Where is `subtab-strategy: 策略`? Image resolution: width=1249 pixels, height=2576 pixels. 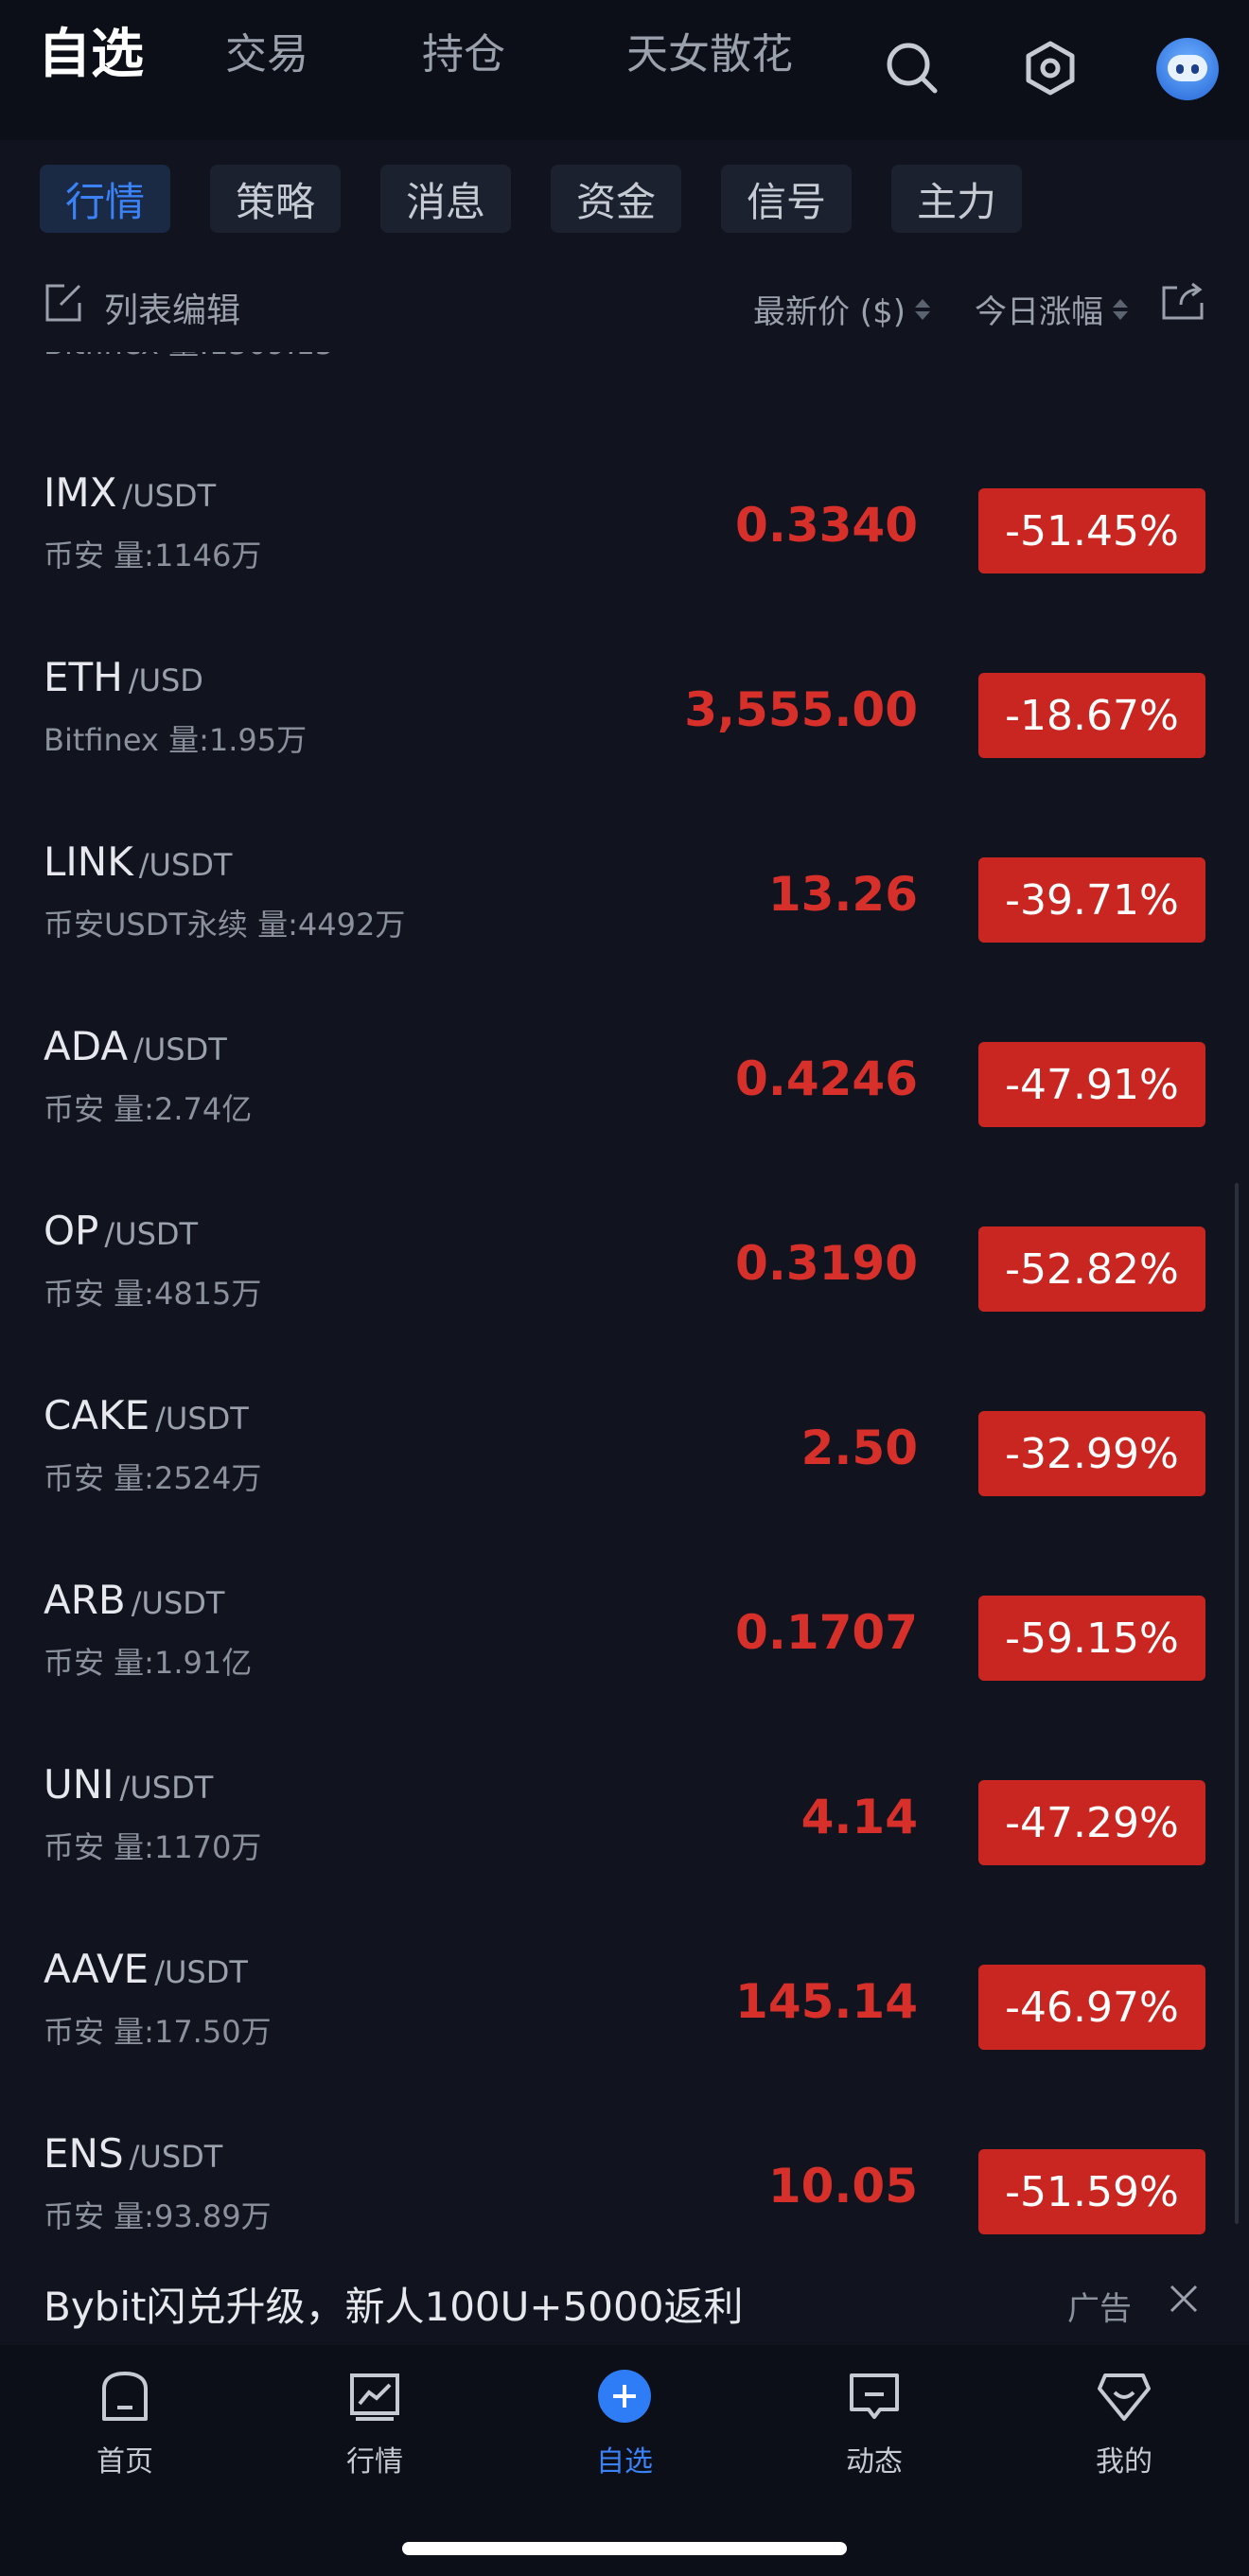
subtab-strategy: 策略 is located at coordinates (275, 199).